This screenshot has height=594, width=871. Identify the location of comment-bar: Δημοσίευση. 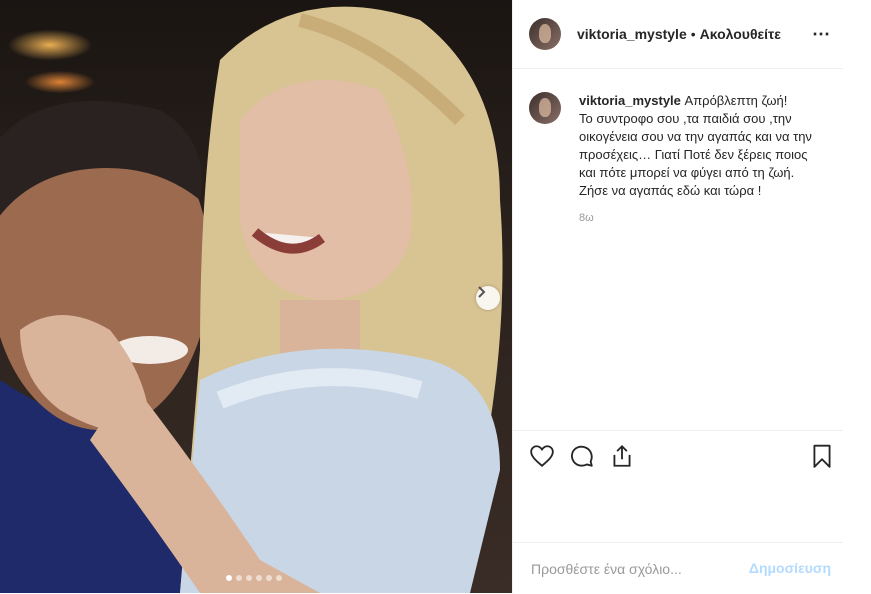
(678, 568).